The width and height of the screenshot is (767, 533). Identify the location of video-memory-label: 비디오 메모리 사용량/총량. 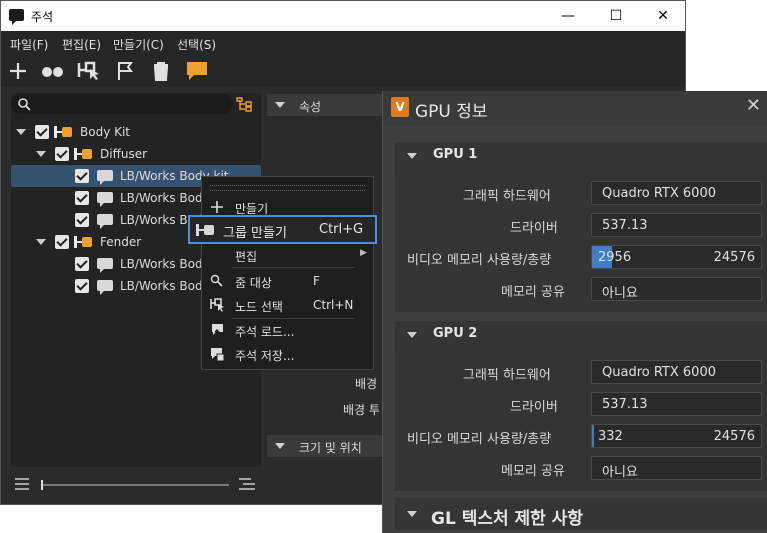
(479, 260).